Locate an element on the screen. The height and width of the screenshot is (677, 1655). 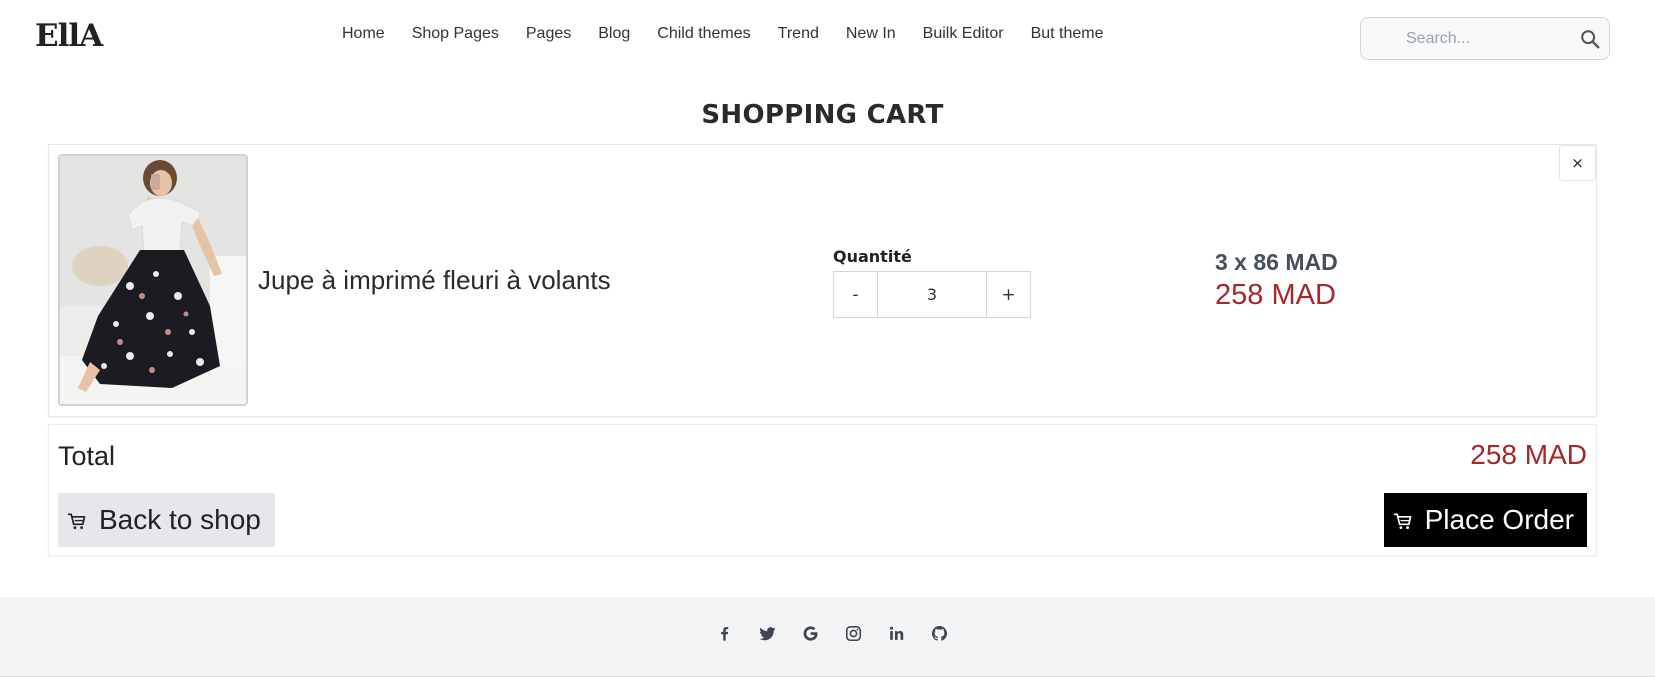
quantity-value: 3 is located at coordinates (932, 294).